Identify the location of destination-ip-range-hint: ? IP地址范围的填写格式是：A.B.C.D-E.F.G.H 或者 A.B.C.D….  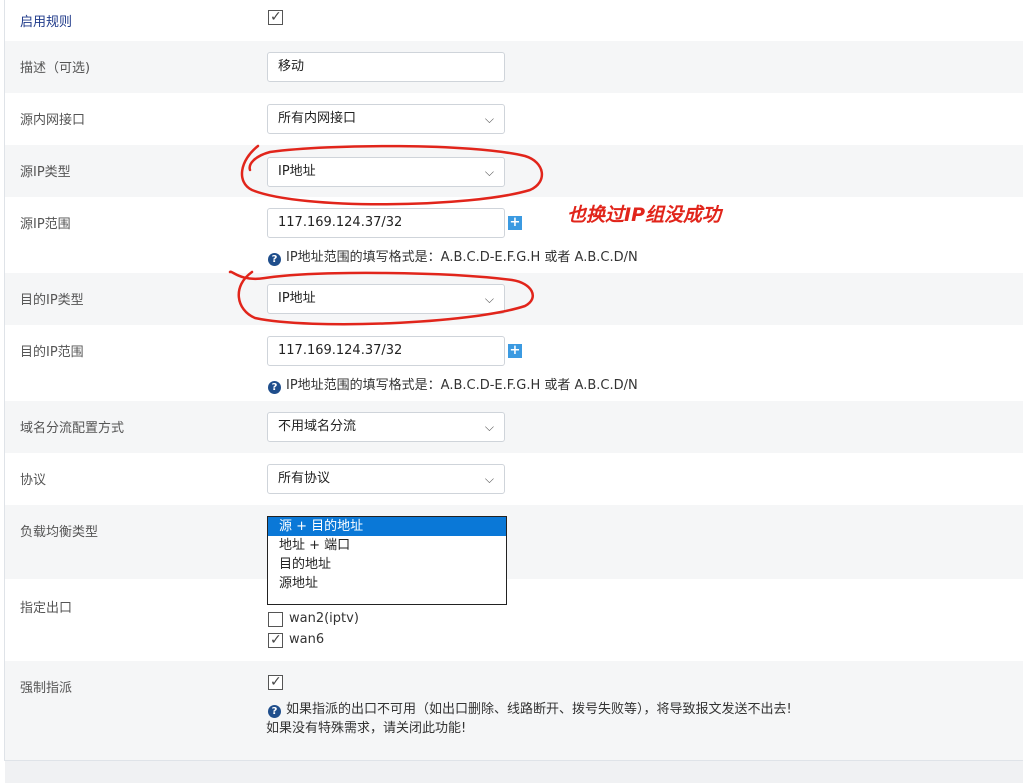
(453, 384).